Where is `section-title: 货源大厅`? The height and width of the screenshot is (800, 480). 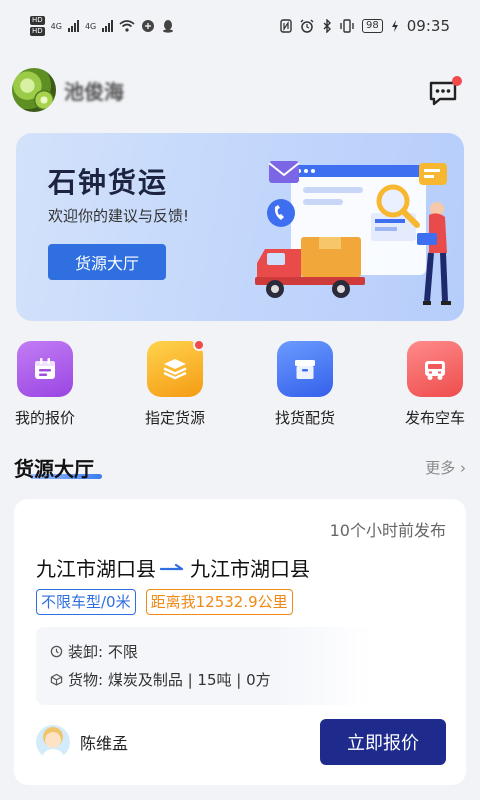 section-title: 货源大厅 is located at coordinates (54, 469).